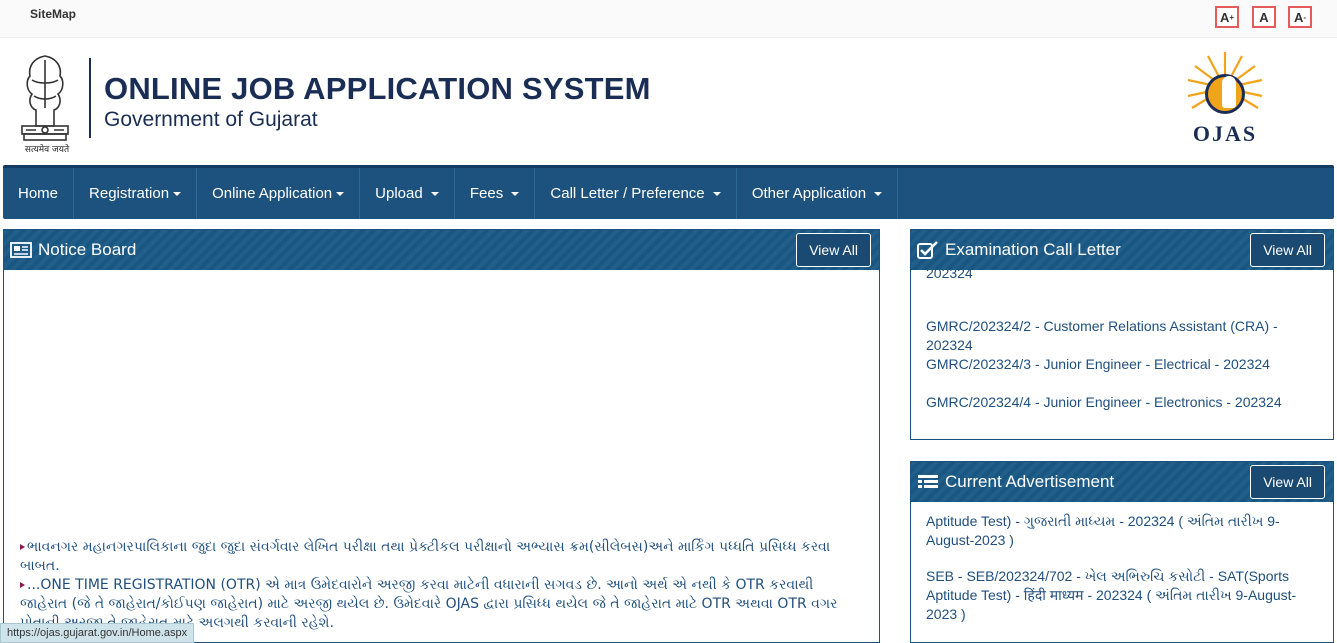 This screenshot has height=643, width=1337. What do you see at coordinates (1224, 17) in the screenshot?
I see `font-increase-label: A` at bounding box center [1224, 17].